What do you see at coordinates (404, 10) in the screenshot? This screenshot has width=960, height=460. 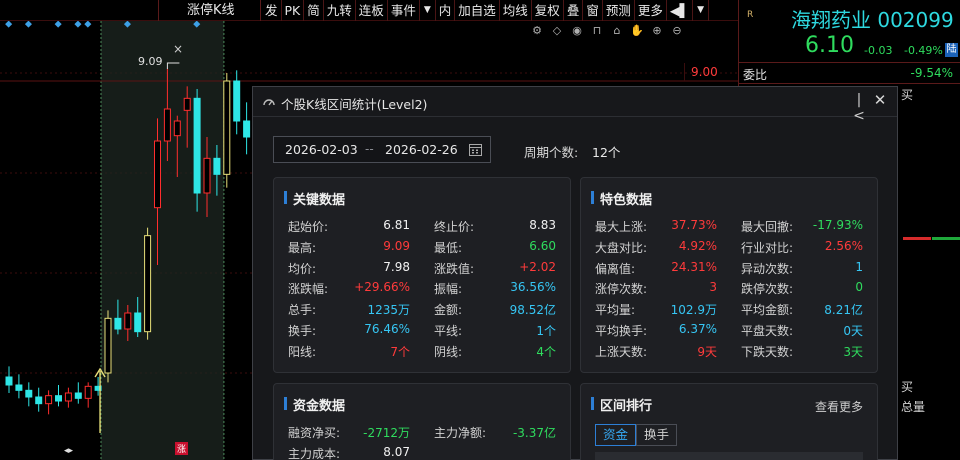 I see `toolbar-item: 事件` at bounding box center [404, 10].